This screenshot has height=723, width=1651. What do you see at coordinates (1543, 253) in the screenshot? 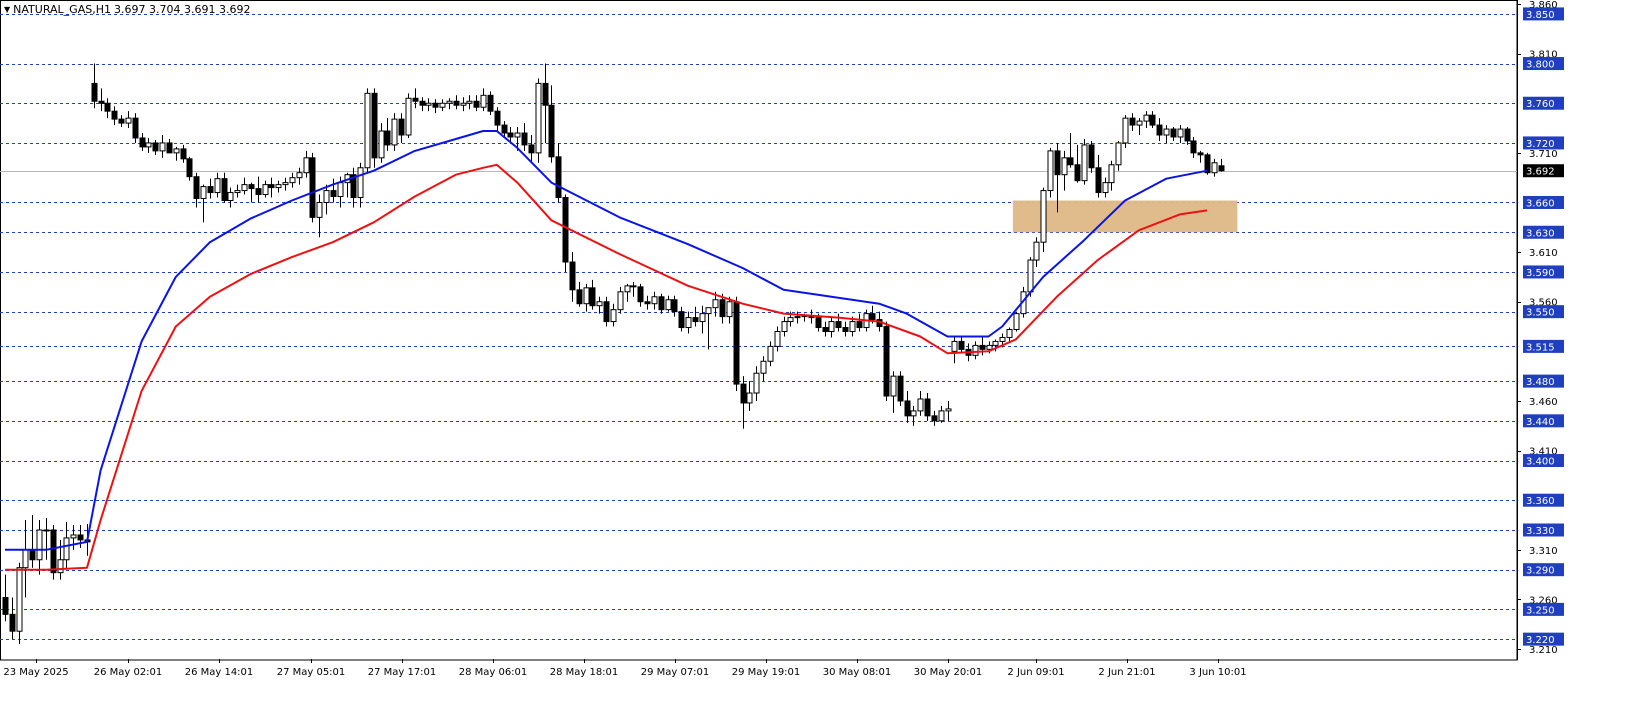
I see `axis-tick-label: 3.610` at bounding box center [1543, 253].